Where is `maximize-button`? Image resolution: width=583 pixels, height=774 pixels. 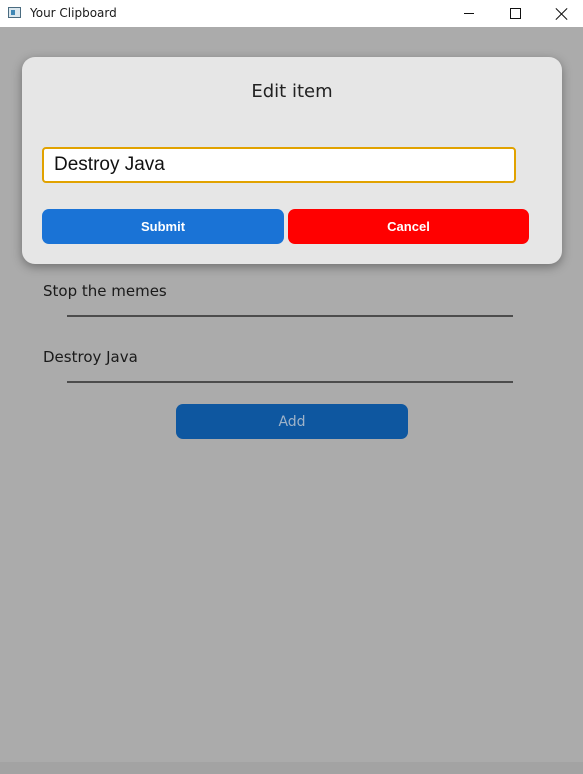
maximize-button is located at coordinates (515, 13).